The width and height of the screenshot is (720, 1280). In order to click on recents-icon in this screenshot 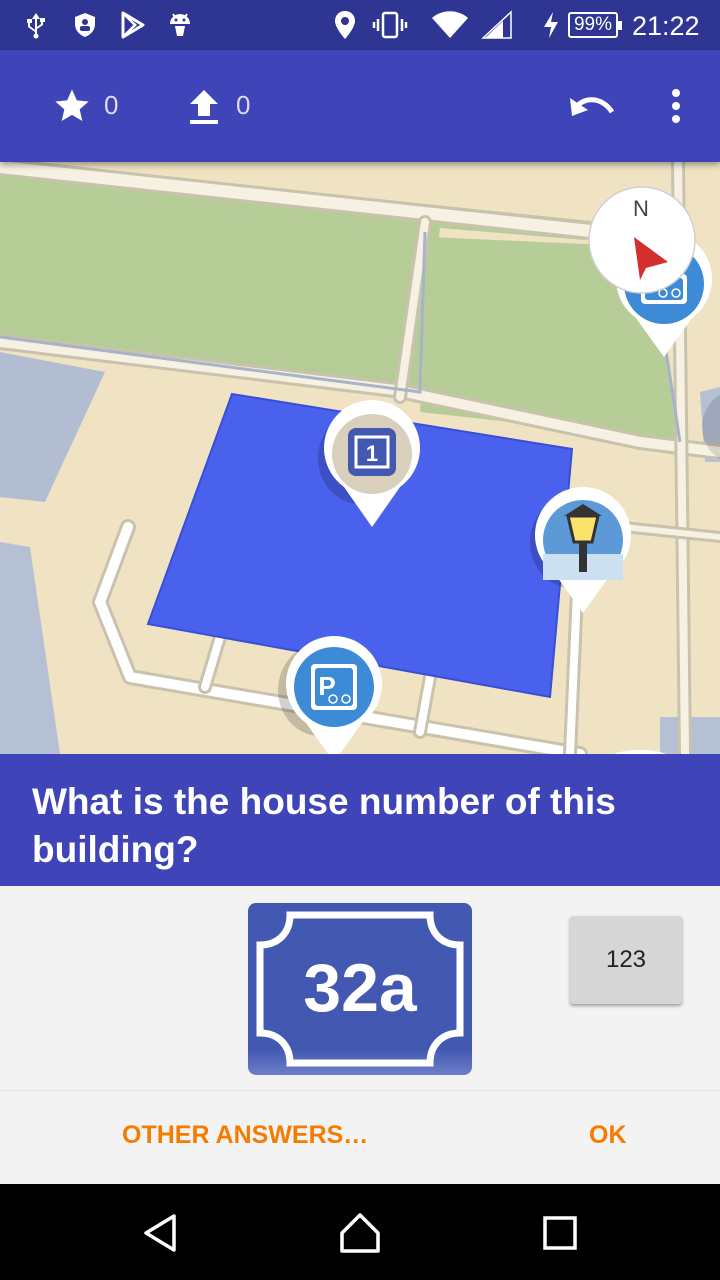, I will do `click(560, 1233)`.